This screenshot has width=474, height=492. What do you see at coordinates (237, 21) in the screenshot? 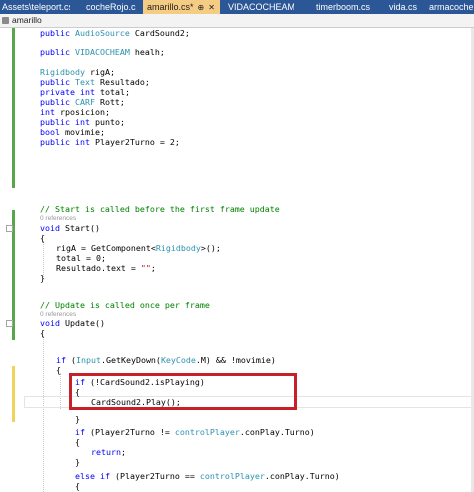
I see `navigation-bar: amarillo` at bounding box center [237, 21].